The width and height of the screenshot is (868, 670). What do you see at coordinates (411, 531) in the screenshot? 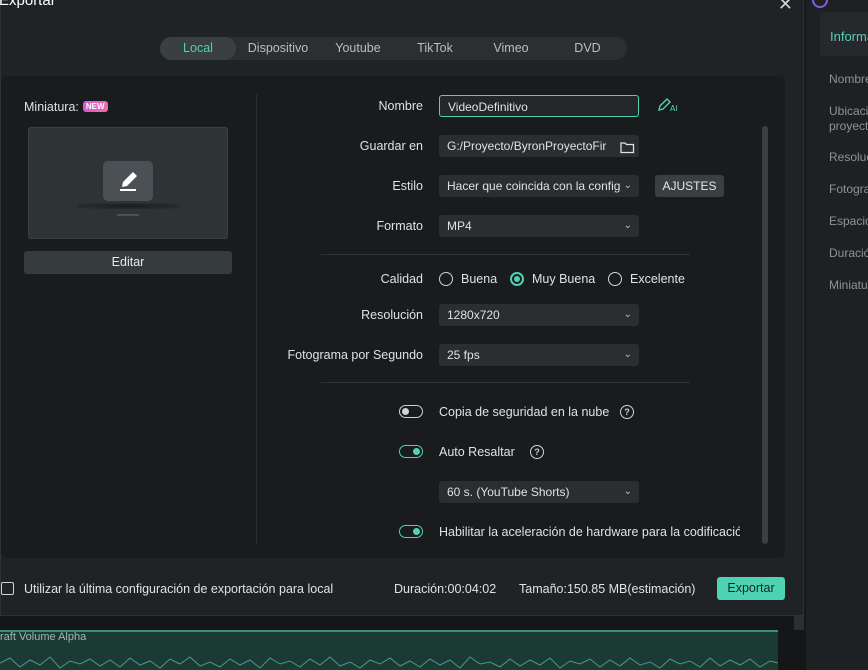
I see `hardware-acceleration-toggle` at bounding box center [411, 531].